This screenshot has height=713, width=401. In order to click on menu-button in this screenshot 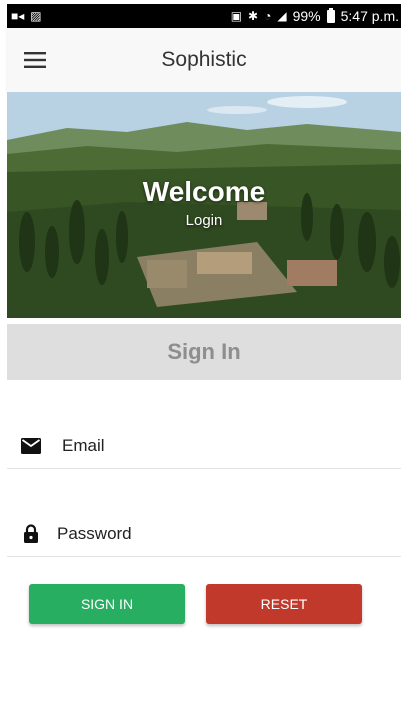, I will do `click(35, 60)`.